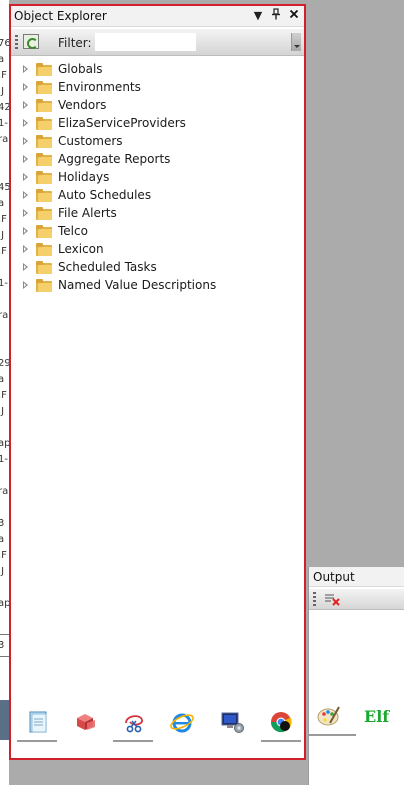 This screenshot has width=404, height=785. Describe the element at coordinates (162, 267) in the screenshot. I see `tree-item-scheduled-tasks: Scheduled Tasks` at that location.